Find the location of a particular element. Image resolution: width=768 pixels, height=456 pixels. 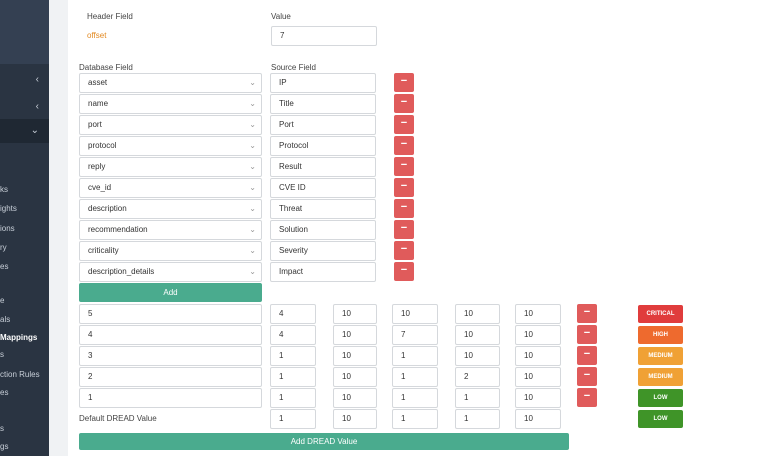

database-field-select: cve_id ⌄ is located at coordinates (170, 188).